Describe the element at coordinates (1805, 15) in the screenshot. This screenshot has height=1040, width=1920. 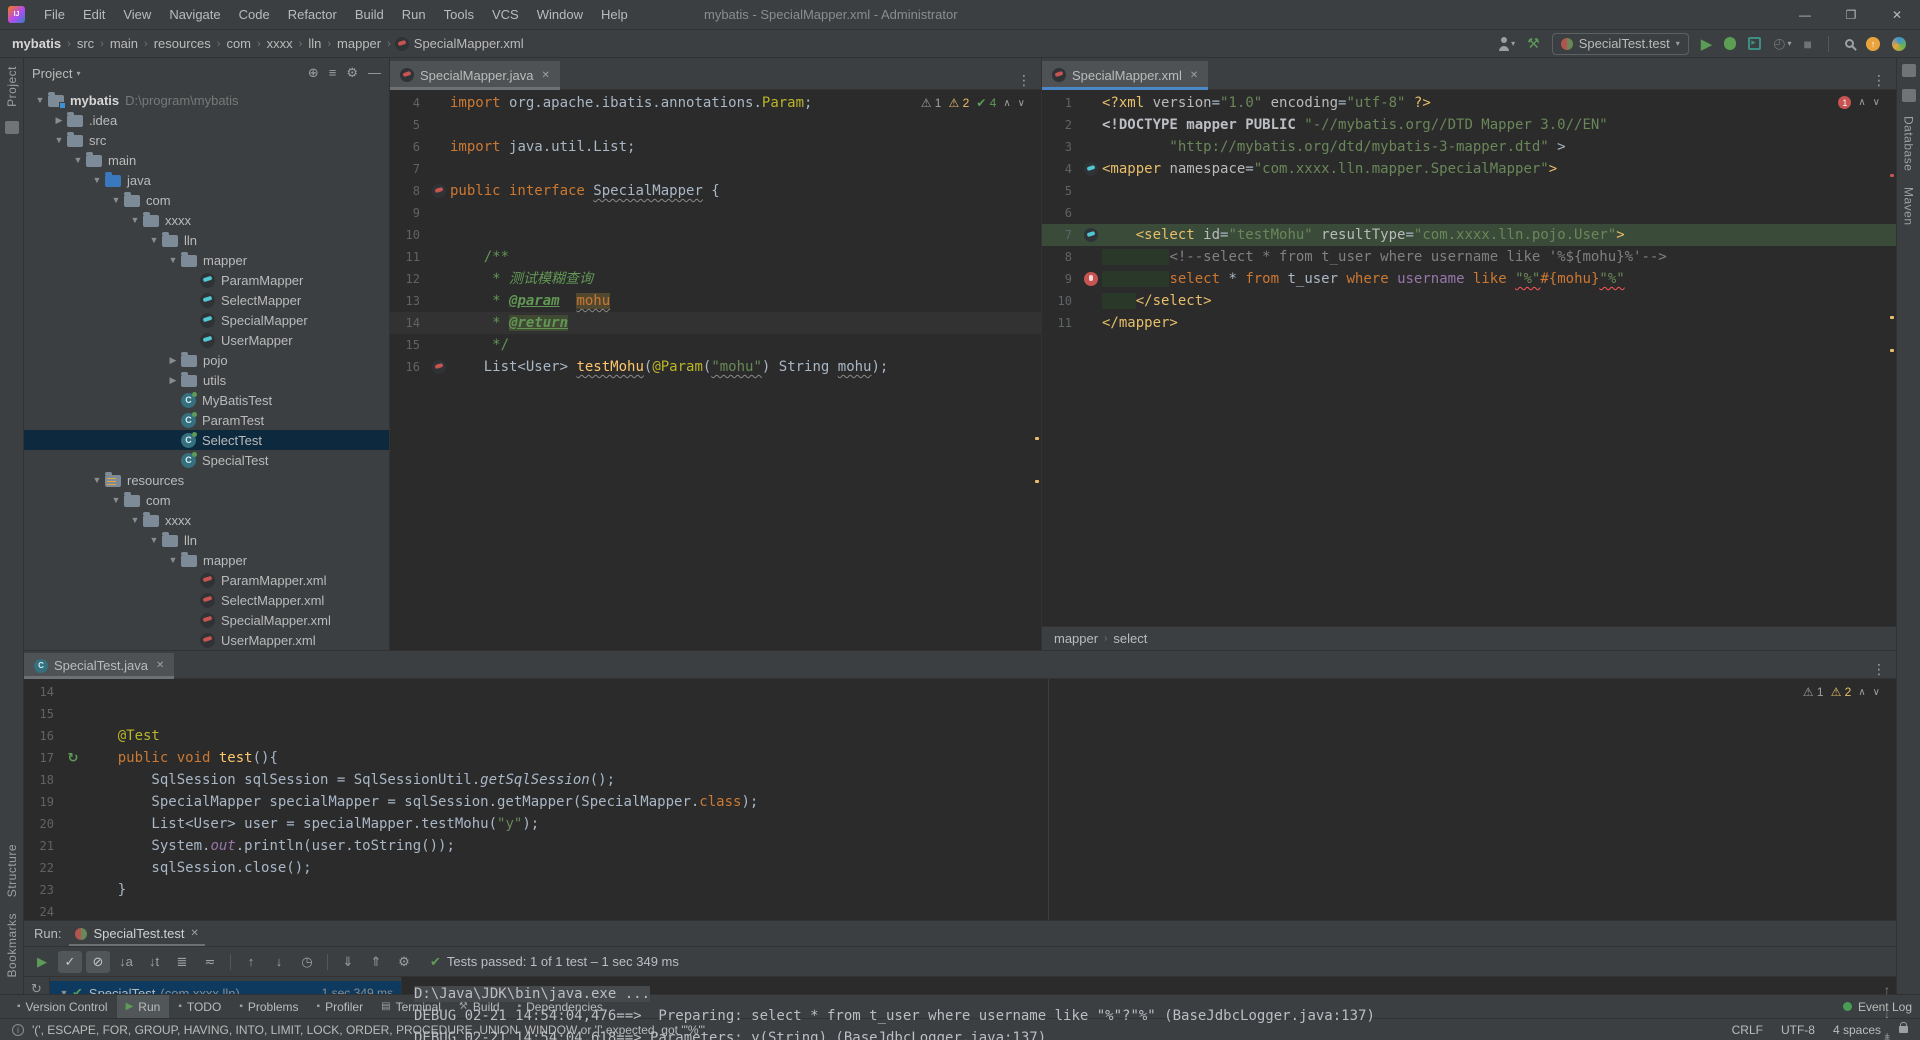
I see `minimize-button: —` at that location.